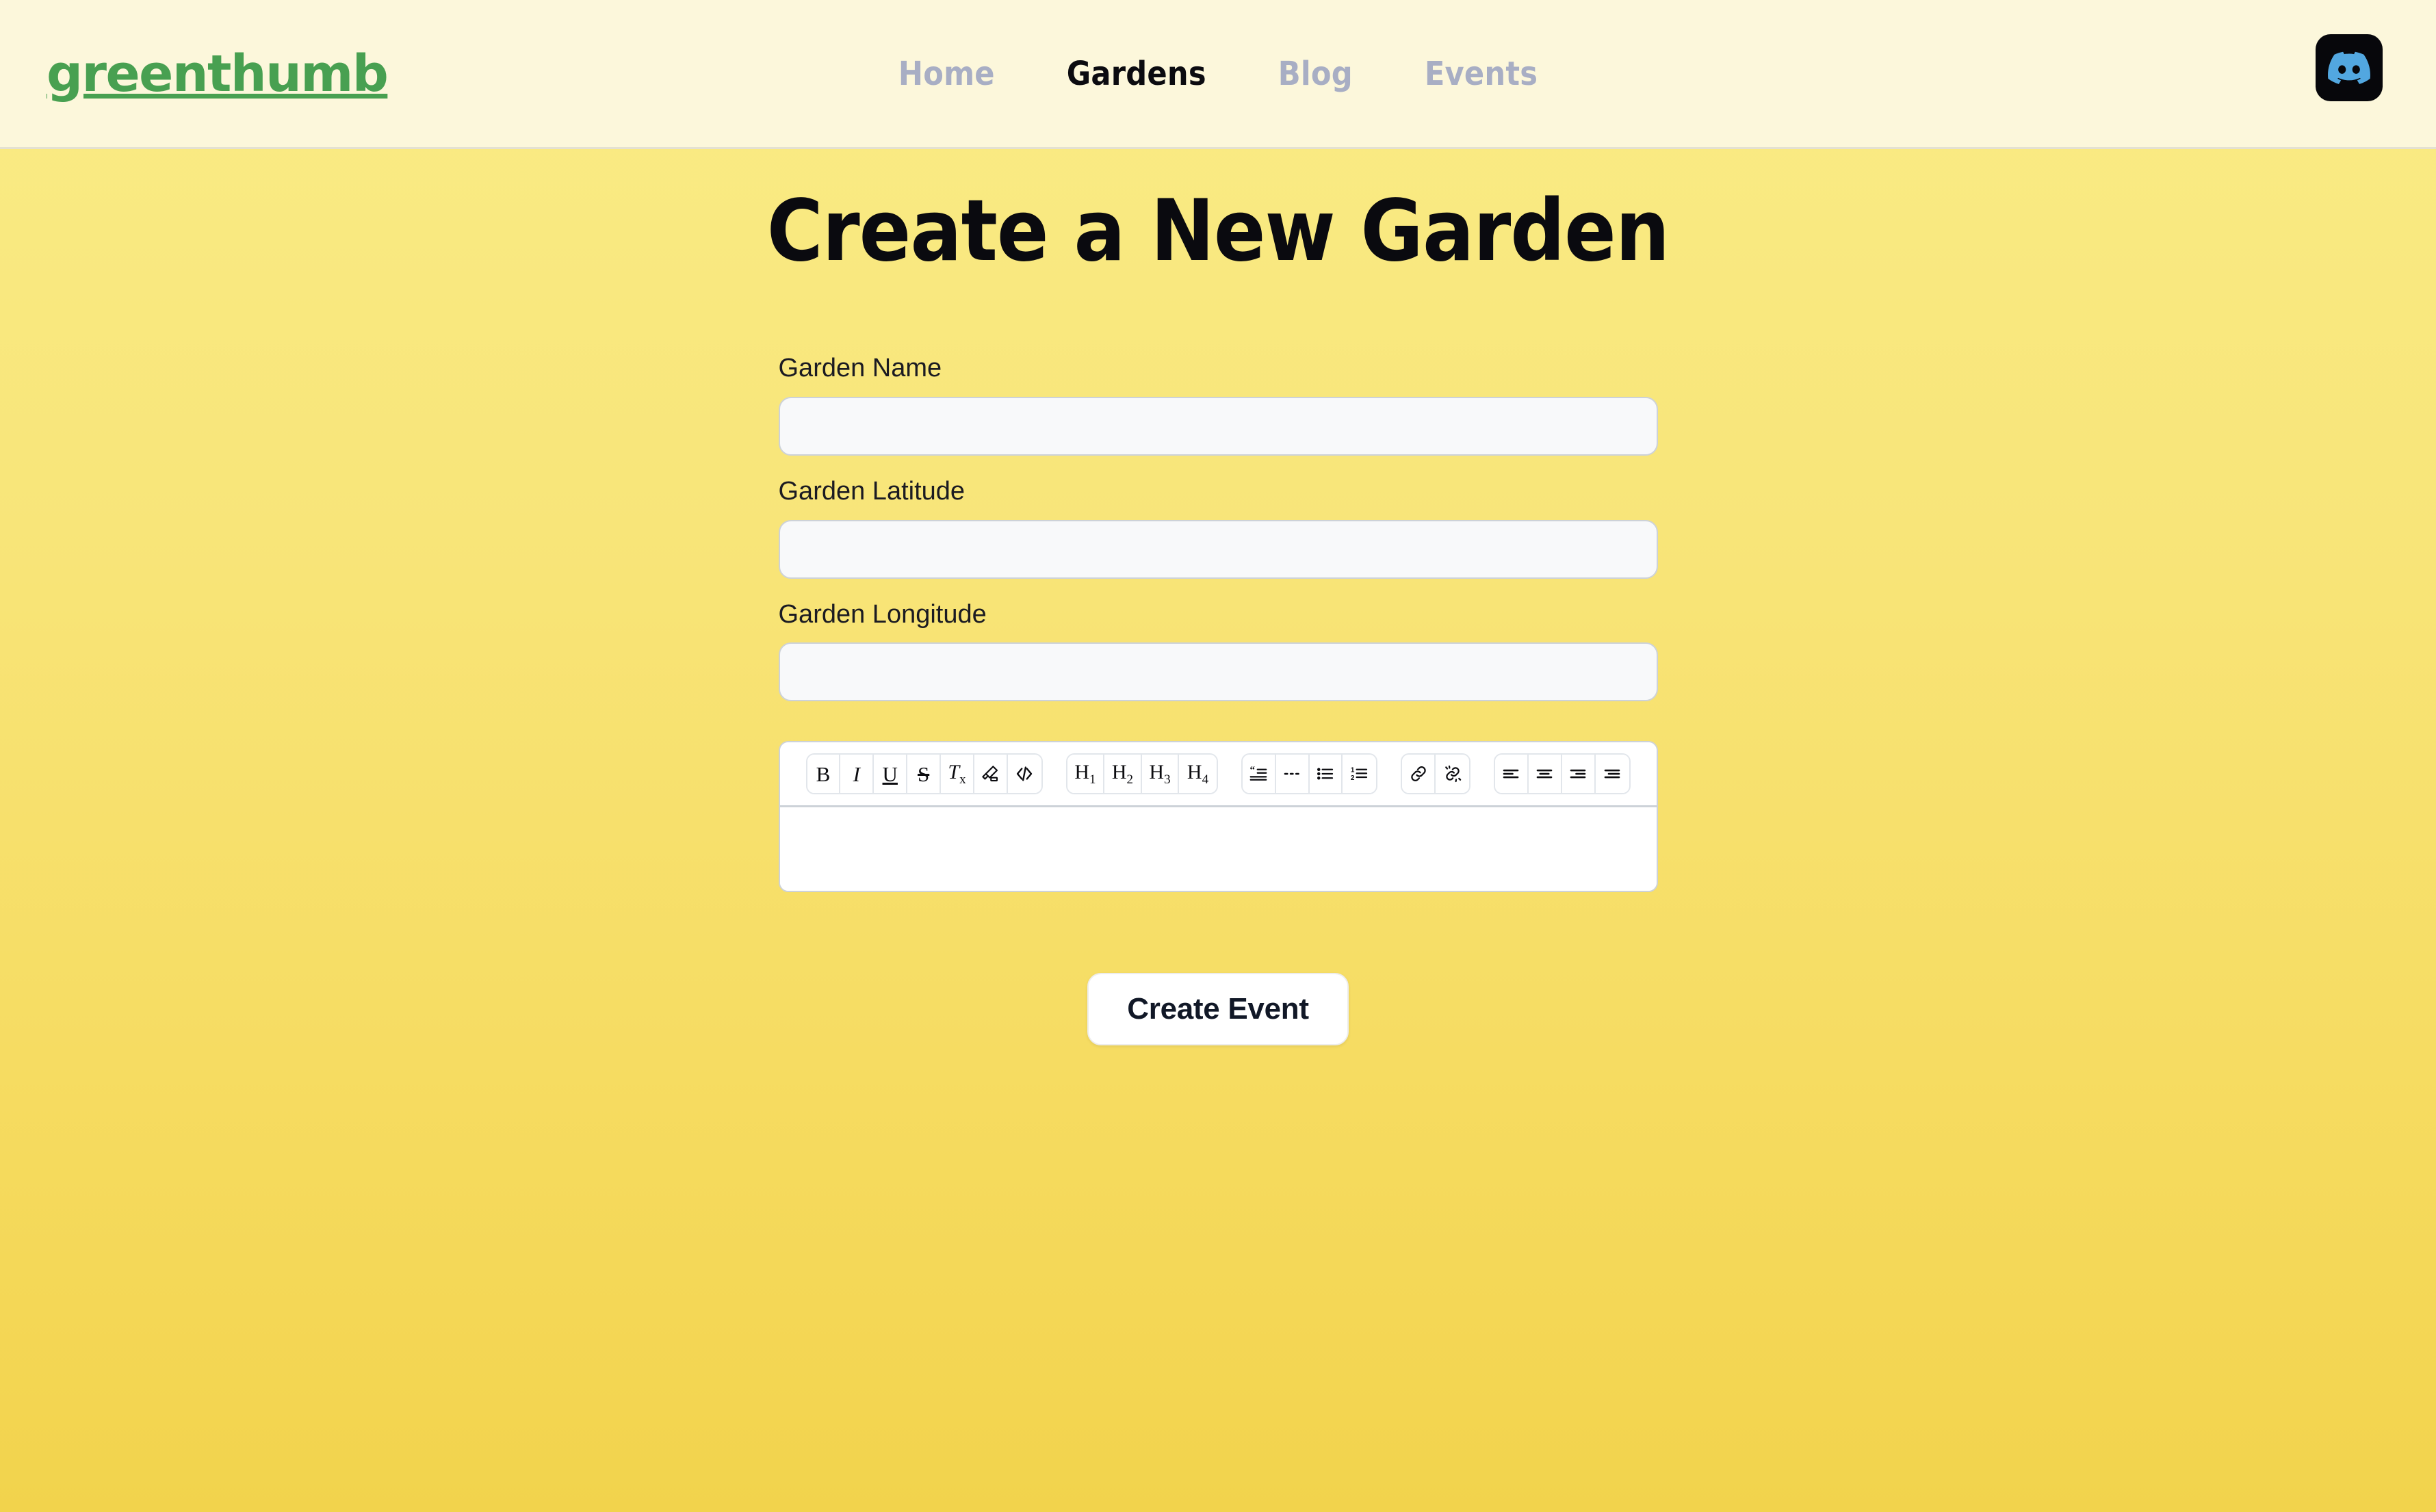 The image size is (2436, 1512). I want to click on align-right-icon, so click(1579, 775).